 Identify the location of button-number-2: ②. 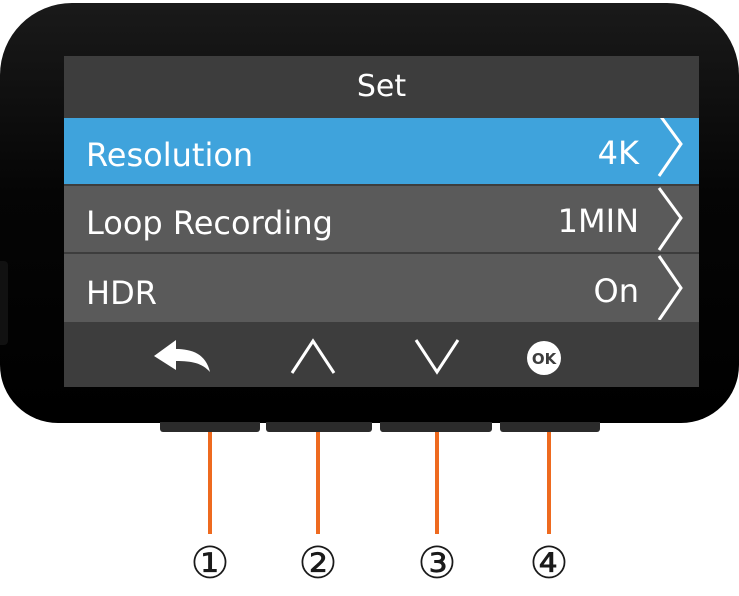
(318, 563).